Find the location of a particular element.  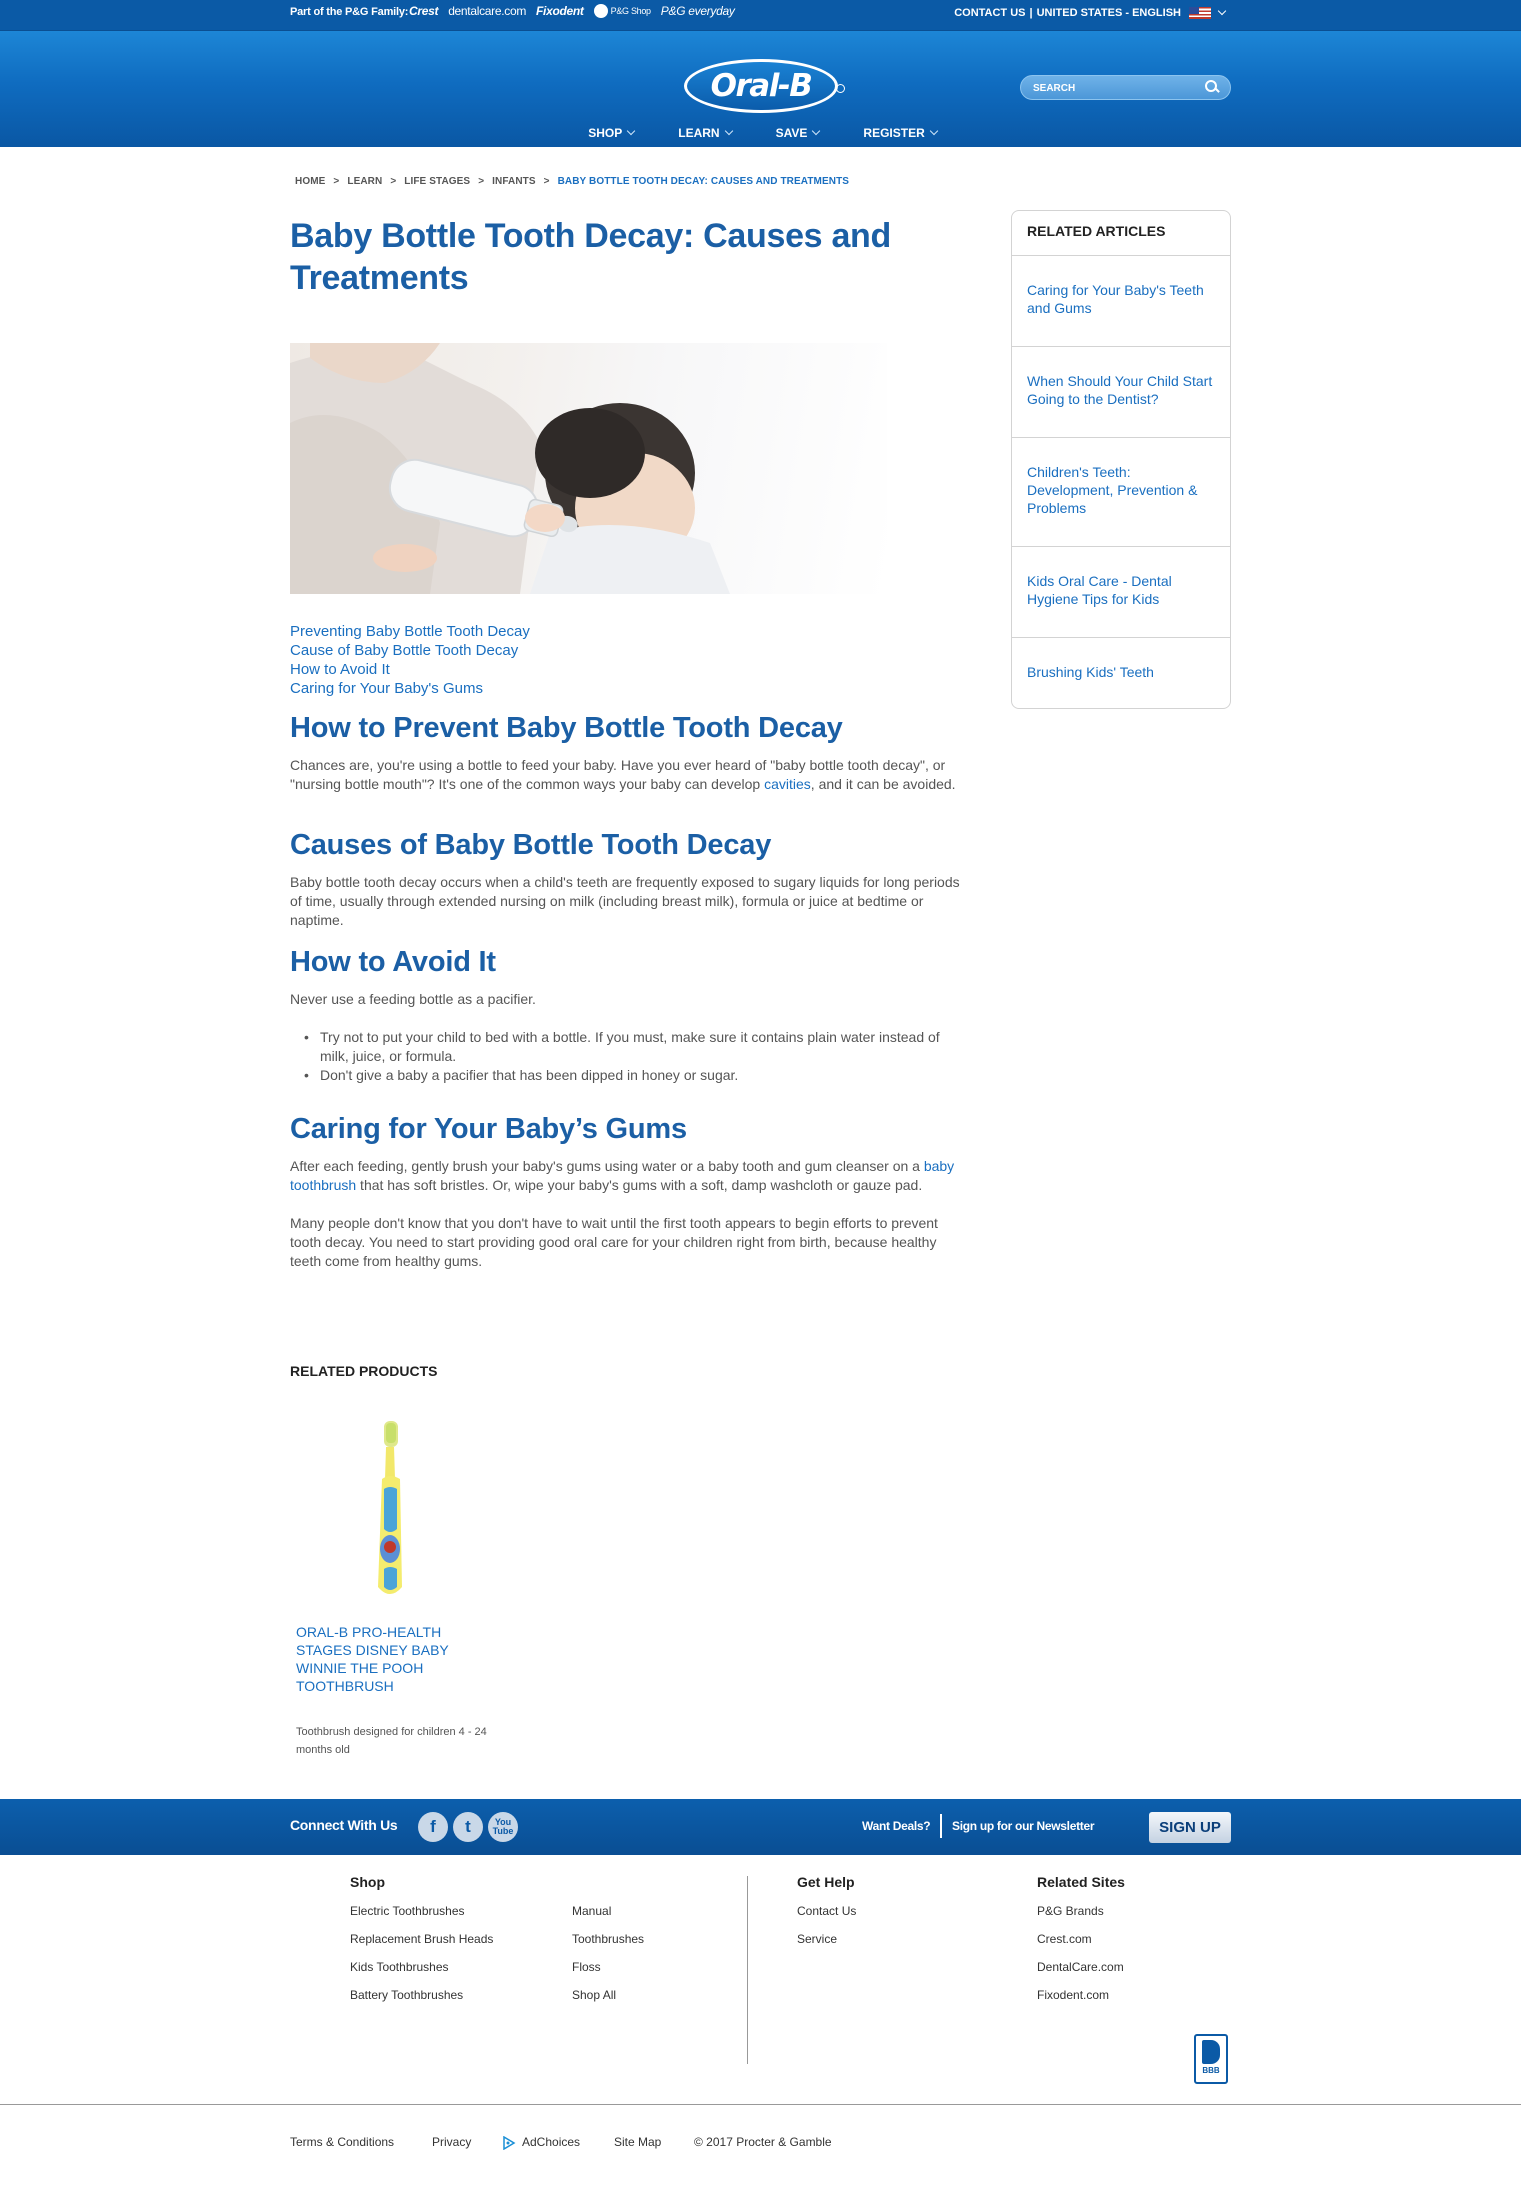

nav-register: REGISTER is located at coordinates (900, 133).